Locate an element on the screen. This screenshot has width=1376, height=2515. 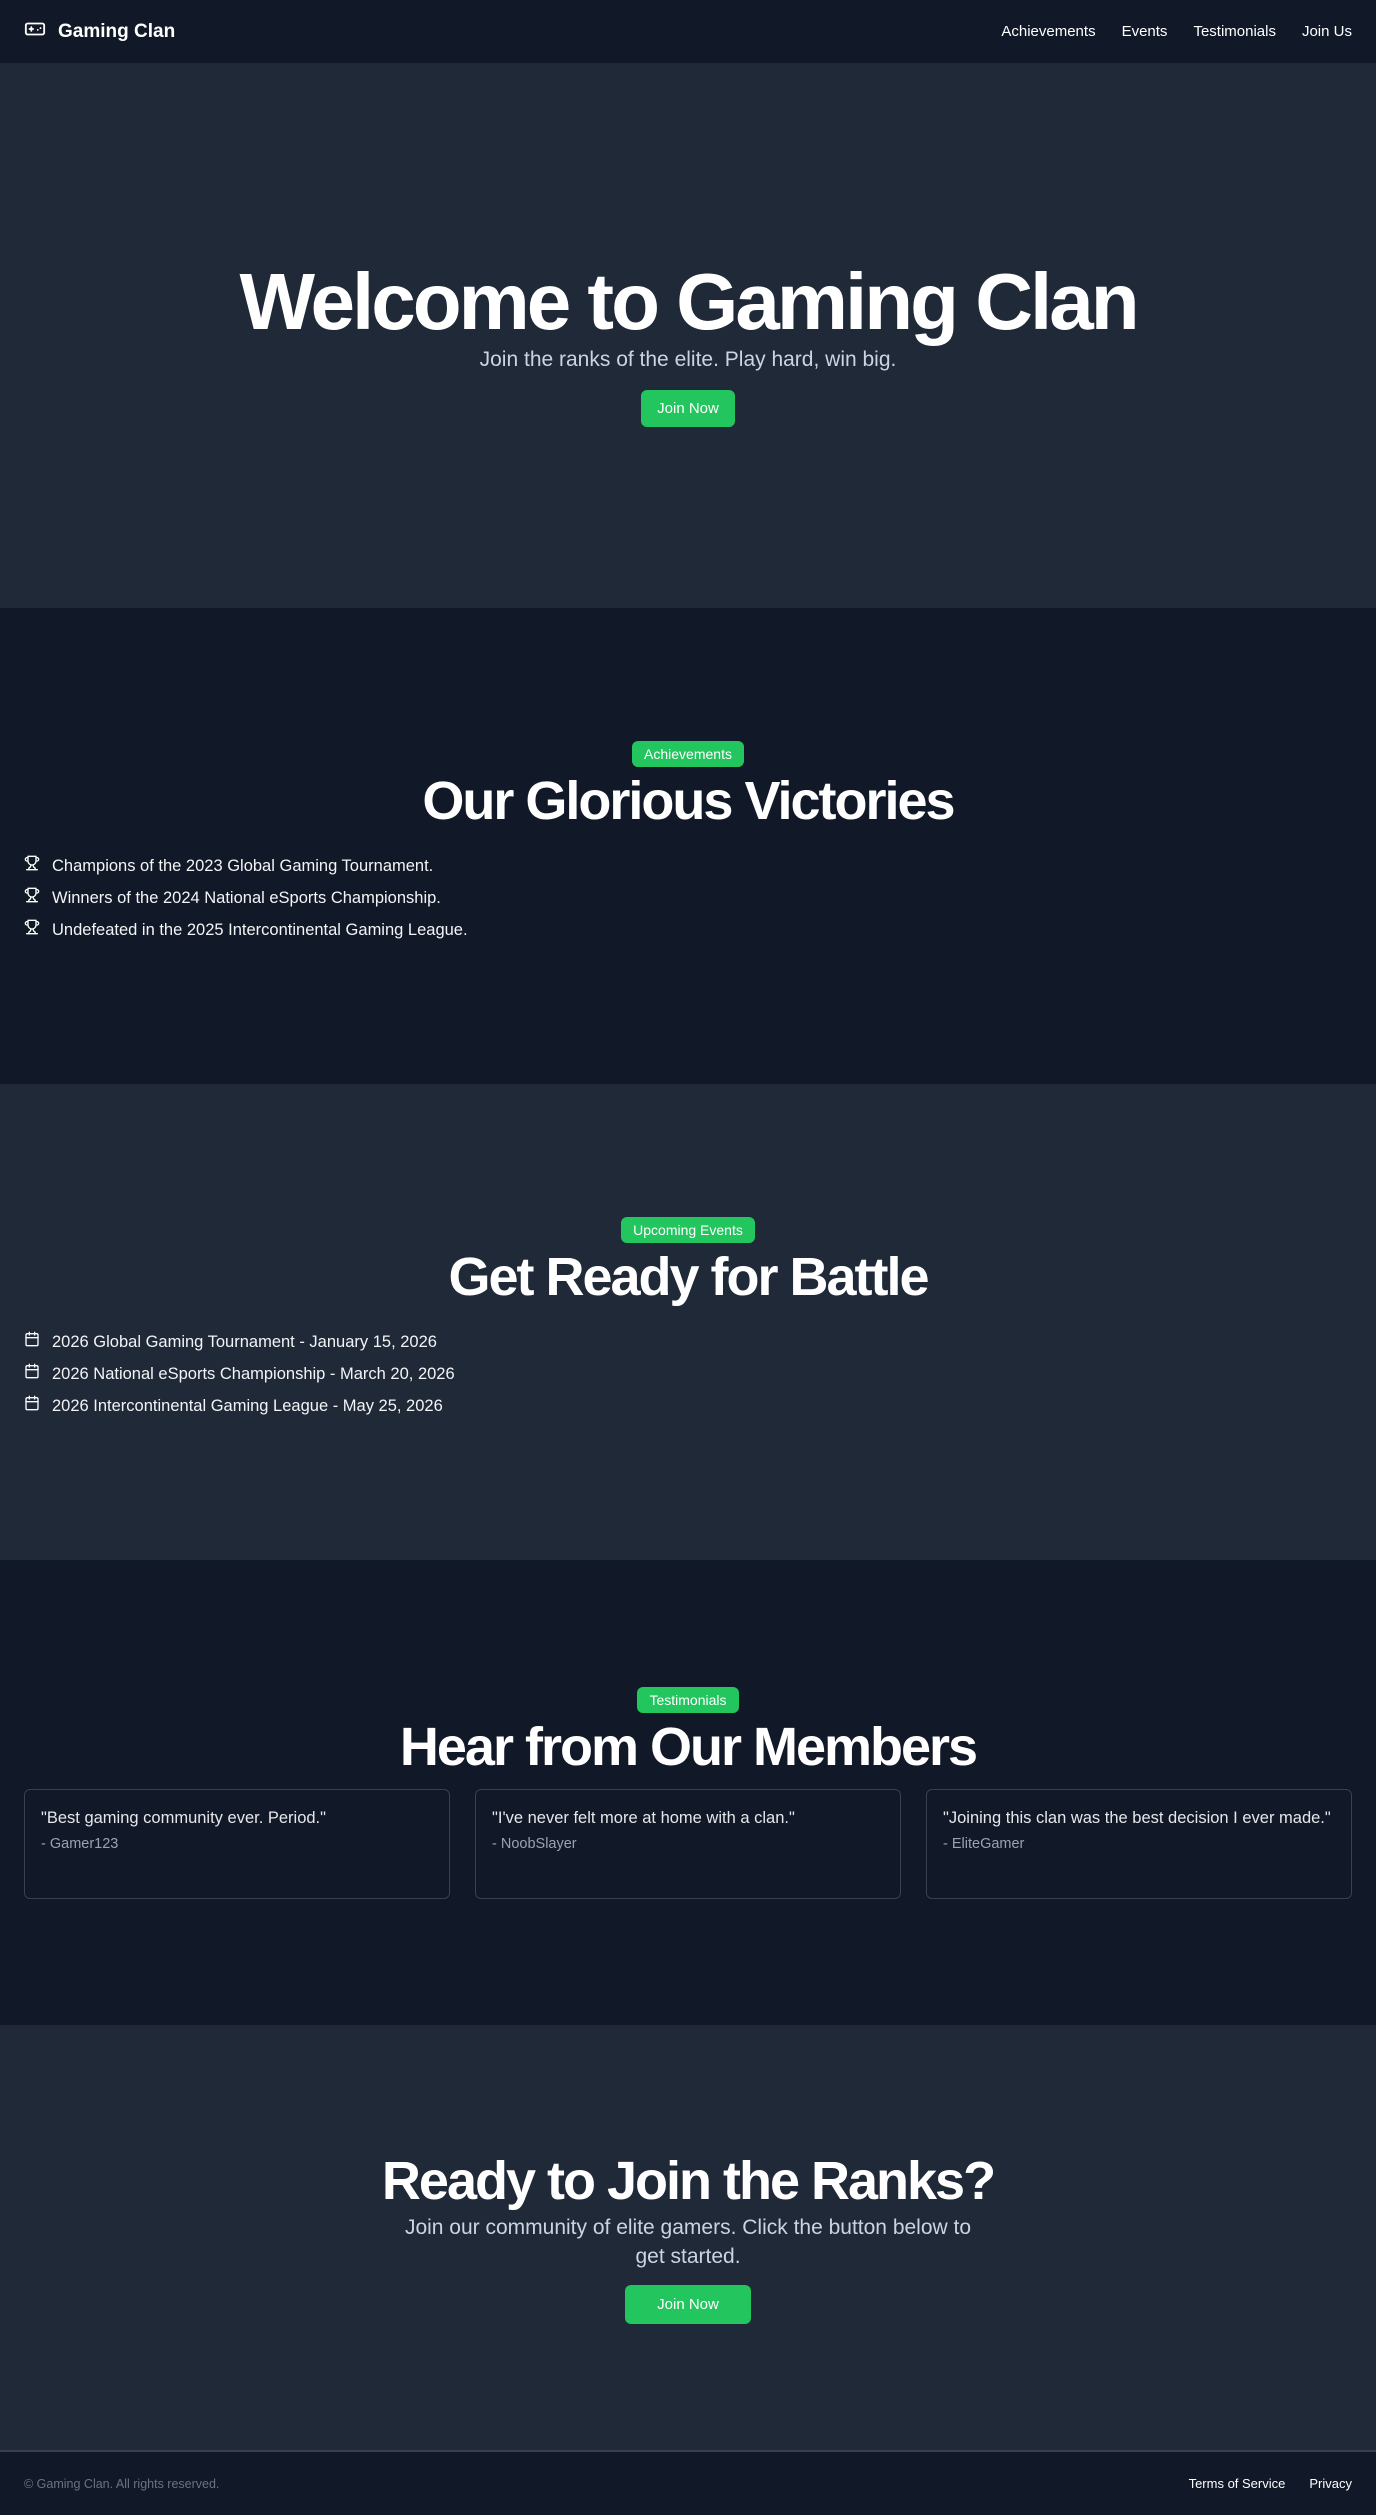
nav-testimonials: Testimonials is located at coordinates (1234, 31).